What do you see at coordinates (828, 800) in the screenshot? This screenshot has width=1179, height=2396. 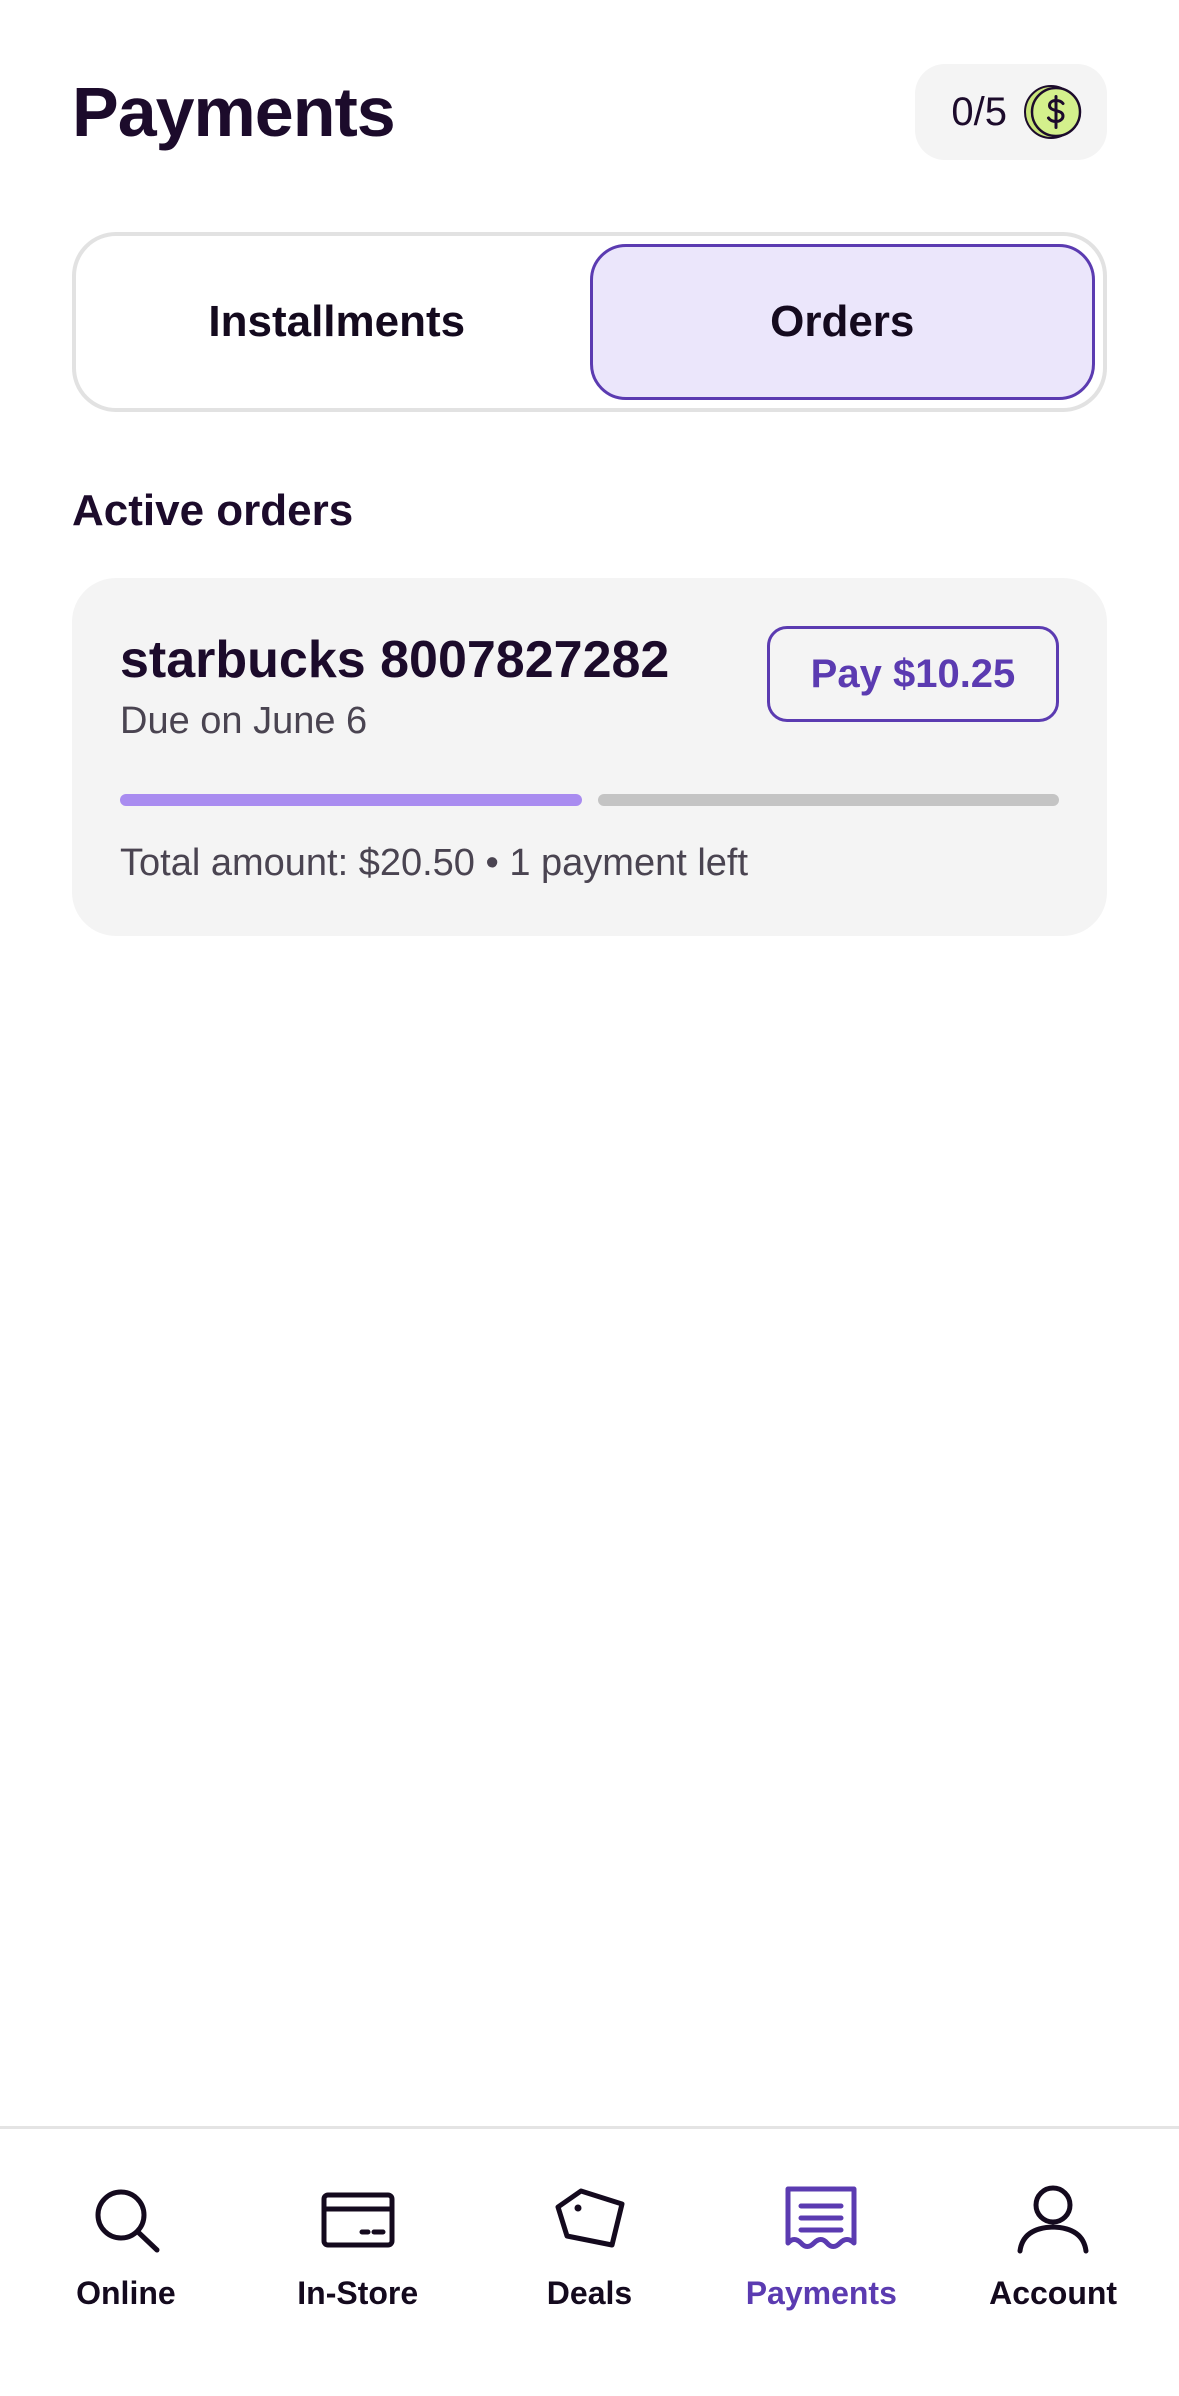 I see `progress-segment-remaining` at bounding box center [828, 800].